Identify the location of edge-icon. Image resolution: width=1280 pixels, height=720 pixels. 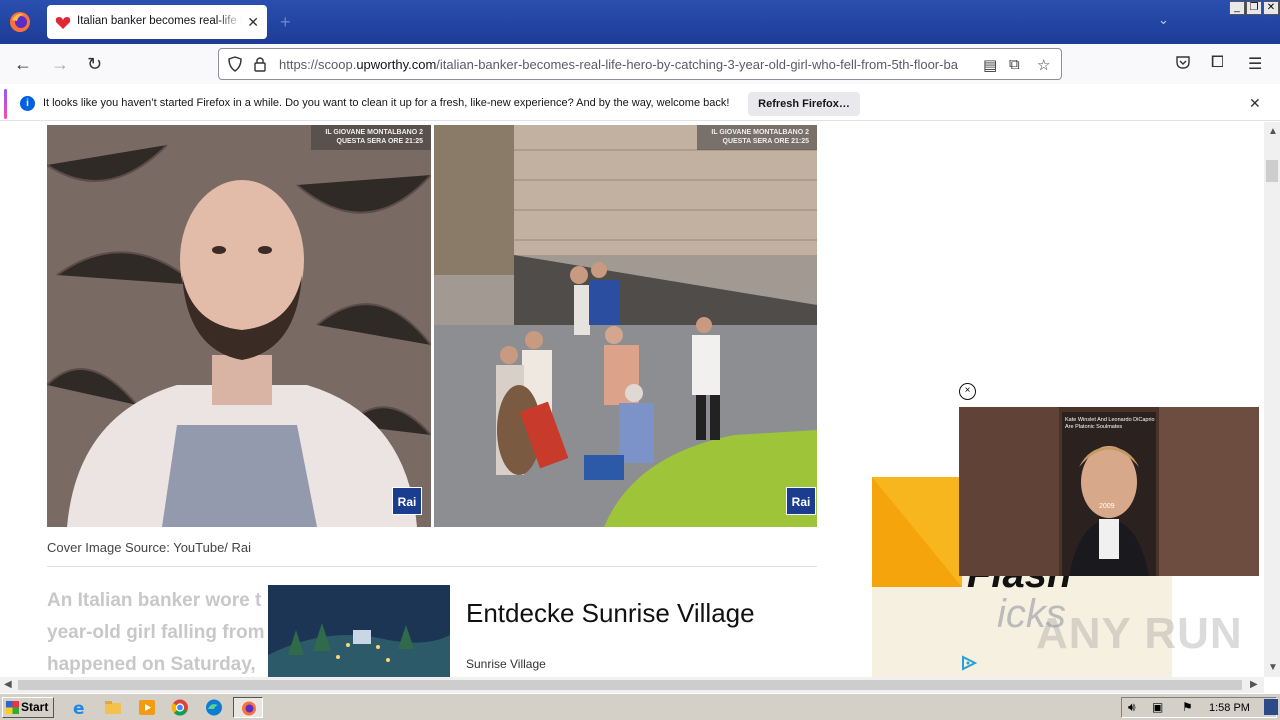
(214, 707).